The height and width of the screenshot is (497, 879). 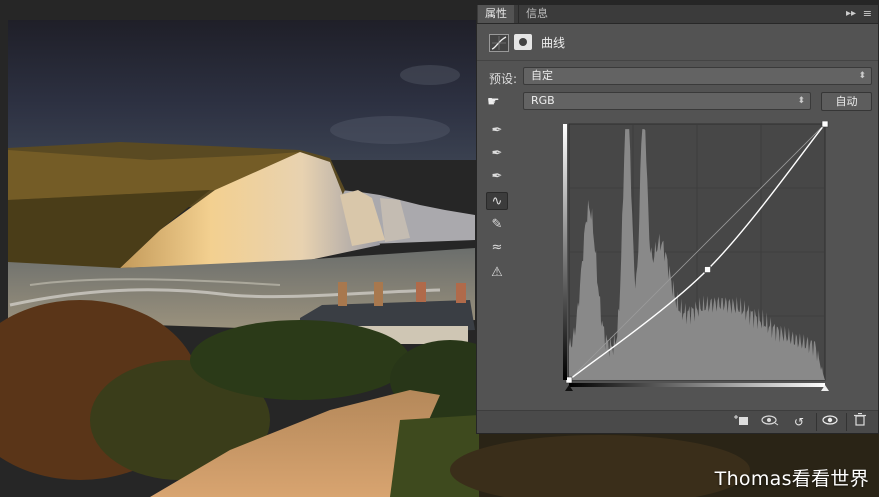 What do you see at coordinates (499, 43) in the screenshot?
I see `curves-adjustment-icon` at bounding box center [499, 43].